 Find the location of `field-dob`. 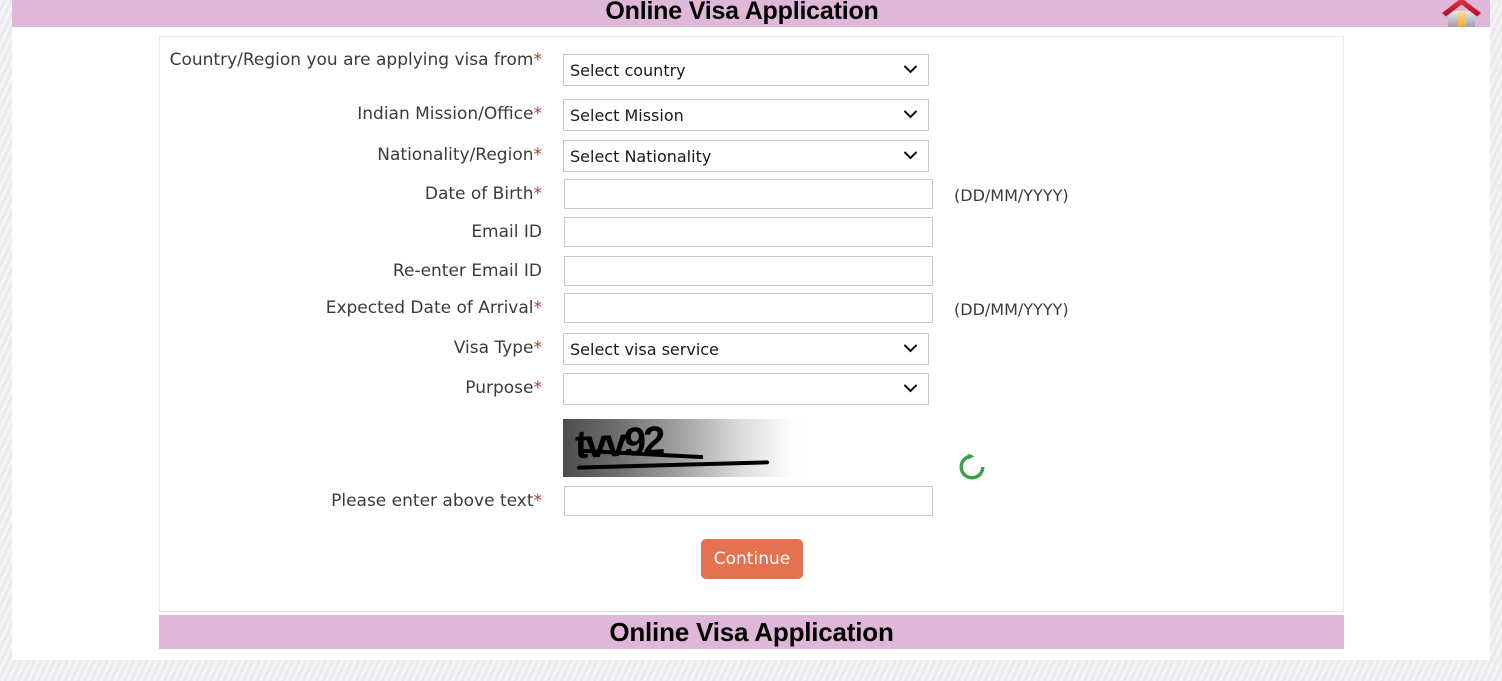

field-dob is located at coordinates (748, 194).